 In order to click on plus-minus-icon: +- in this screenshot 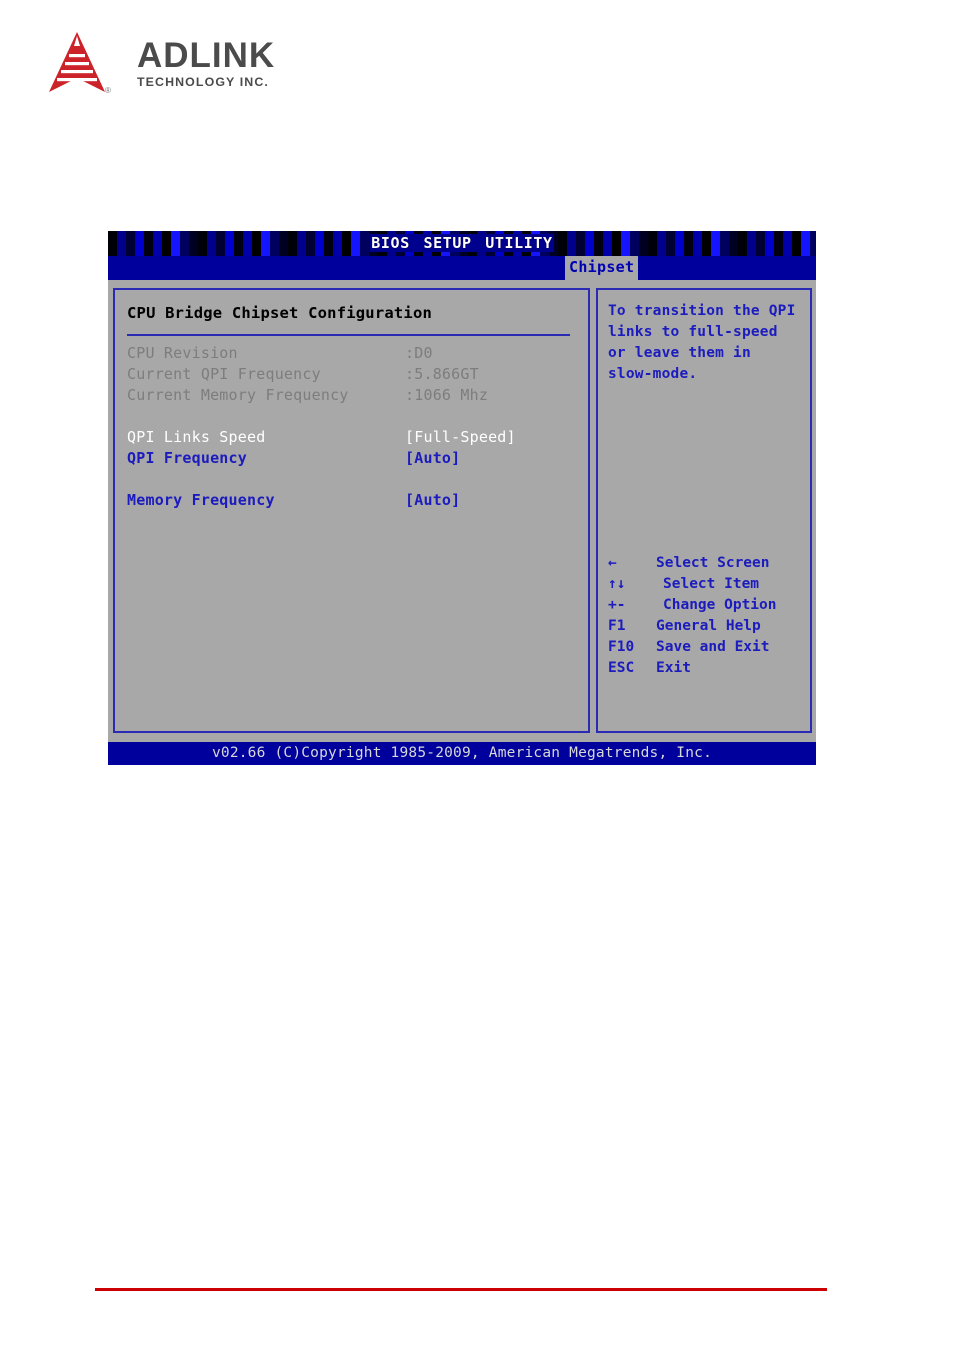, I will do `click(617, 605)`.